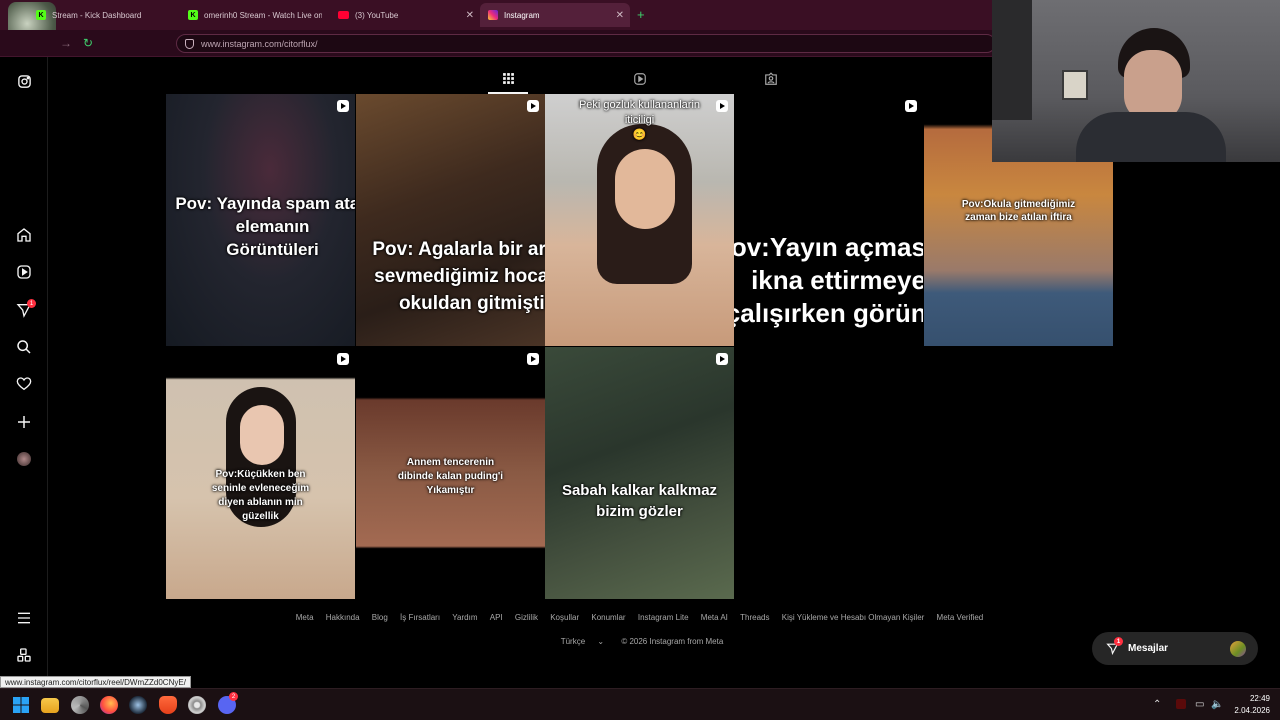 This screenshot has width=1280, height=720. I want to click on footer-link: Meta Verified, so click(960, 617).